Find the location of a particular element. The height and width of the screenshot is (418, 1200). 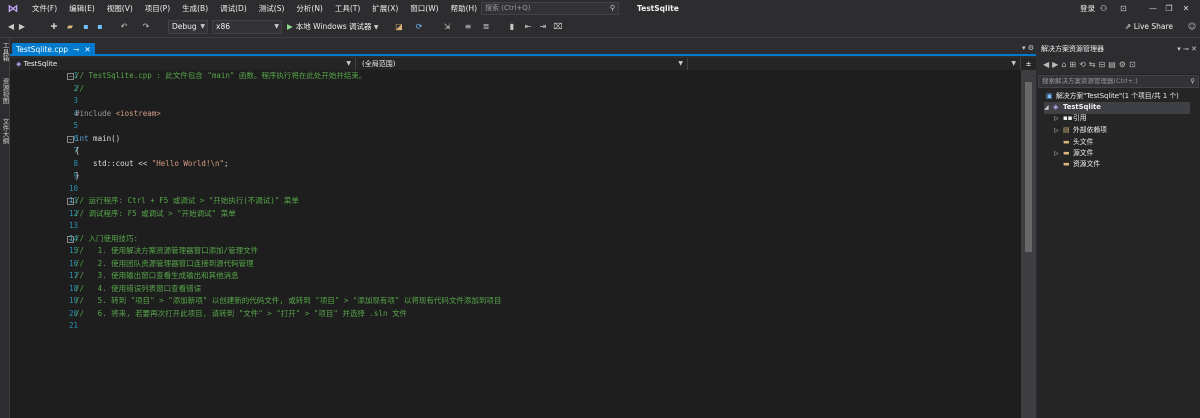

scope-dropdown: (全局范围) ▼ is located at coordinates (522, 64).